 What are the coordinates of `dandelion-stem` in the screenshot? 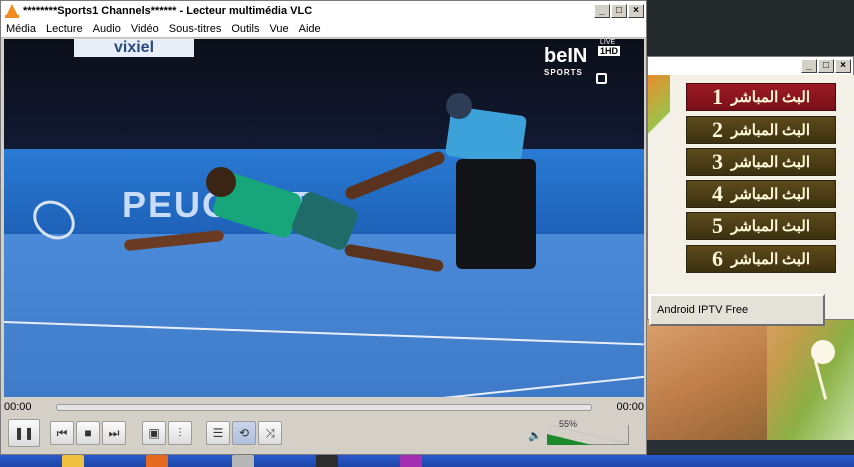 It's located at (820, 380).